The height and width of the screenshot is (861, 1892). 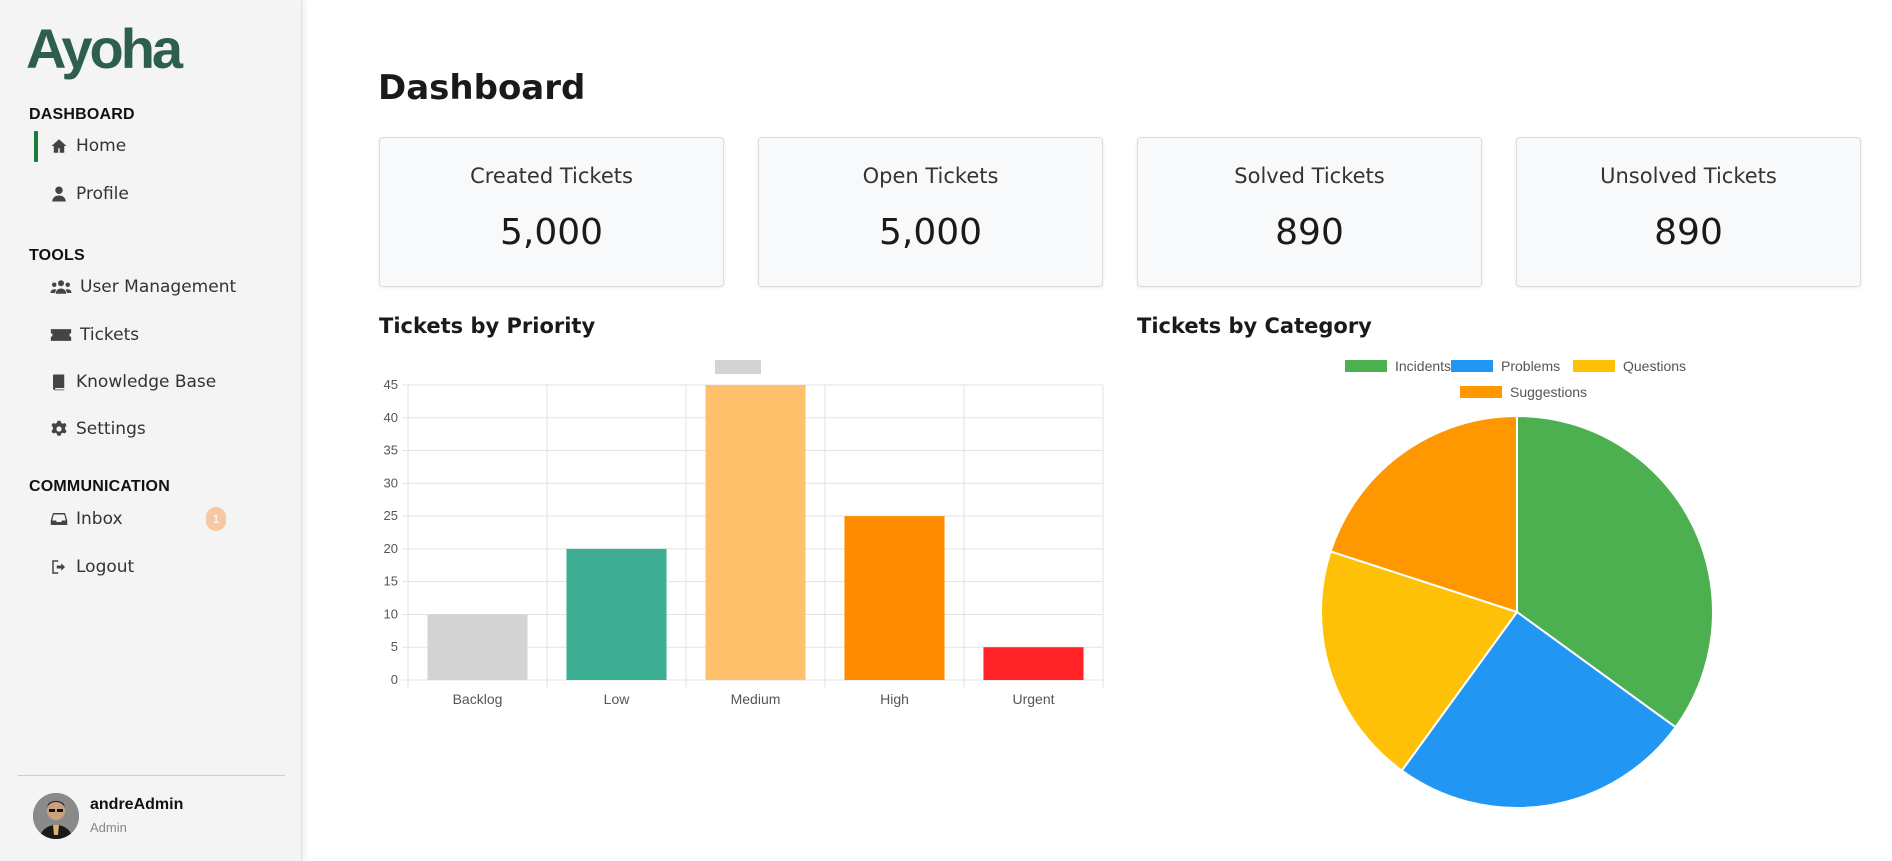 What do you see at coordinates (56, 816) in the screenshot?
I see `avatar` at bounding box center [56, 816].